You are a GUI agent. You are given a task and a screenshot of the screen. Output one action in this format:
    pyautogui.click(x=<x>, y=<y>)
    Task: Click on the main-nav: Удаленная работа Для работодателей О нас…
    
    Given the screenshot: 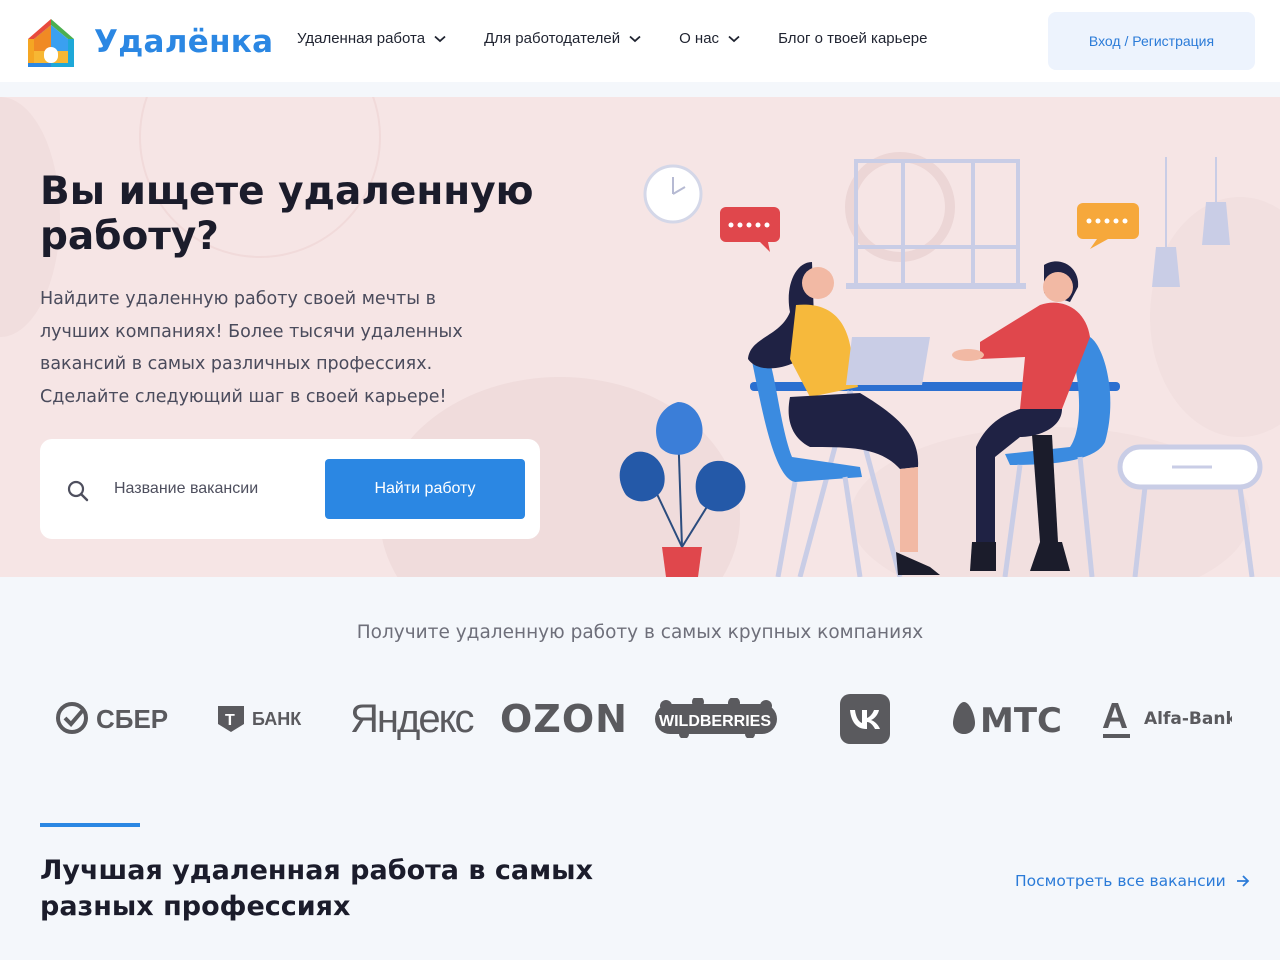 What is the action you would take?
    pyautogui.click(x=612, y=38)
    